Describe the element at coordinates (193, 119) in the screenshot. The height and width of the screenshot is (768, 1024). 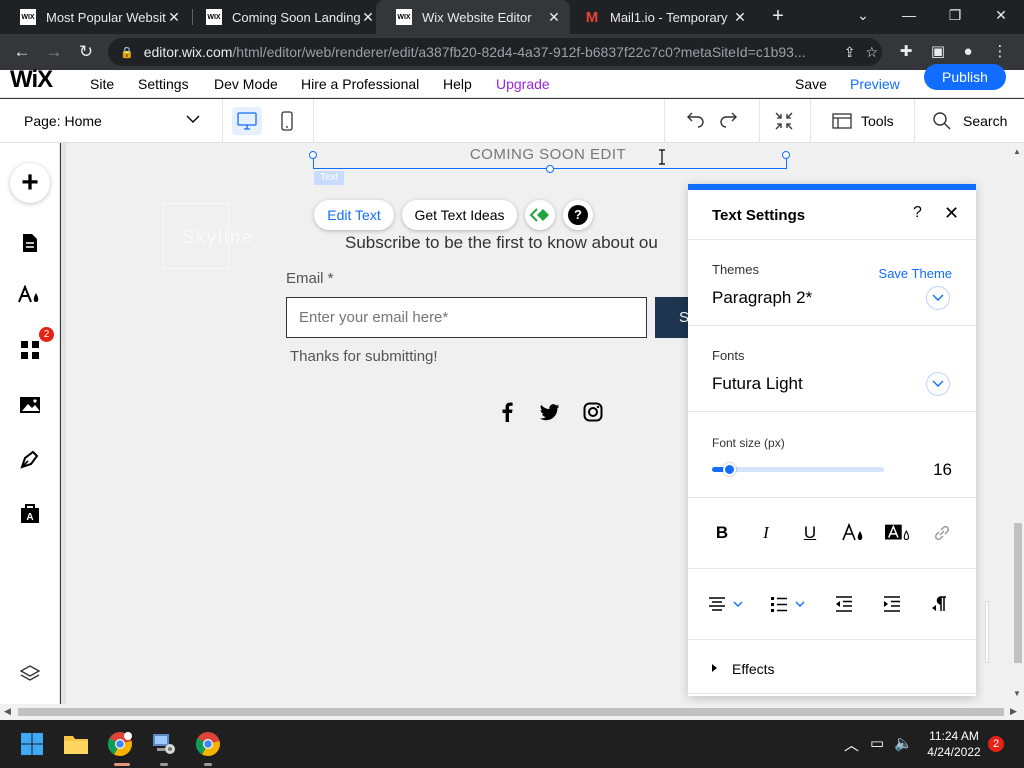
I see `chevron-down-icon` at that location.